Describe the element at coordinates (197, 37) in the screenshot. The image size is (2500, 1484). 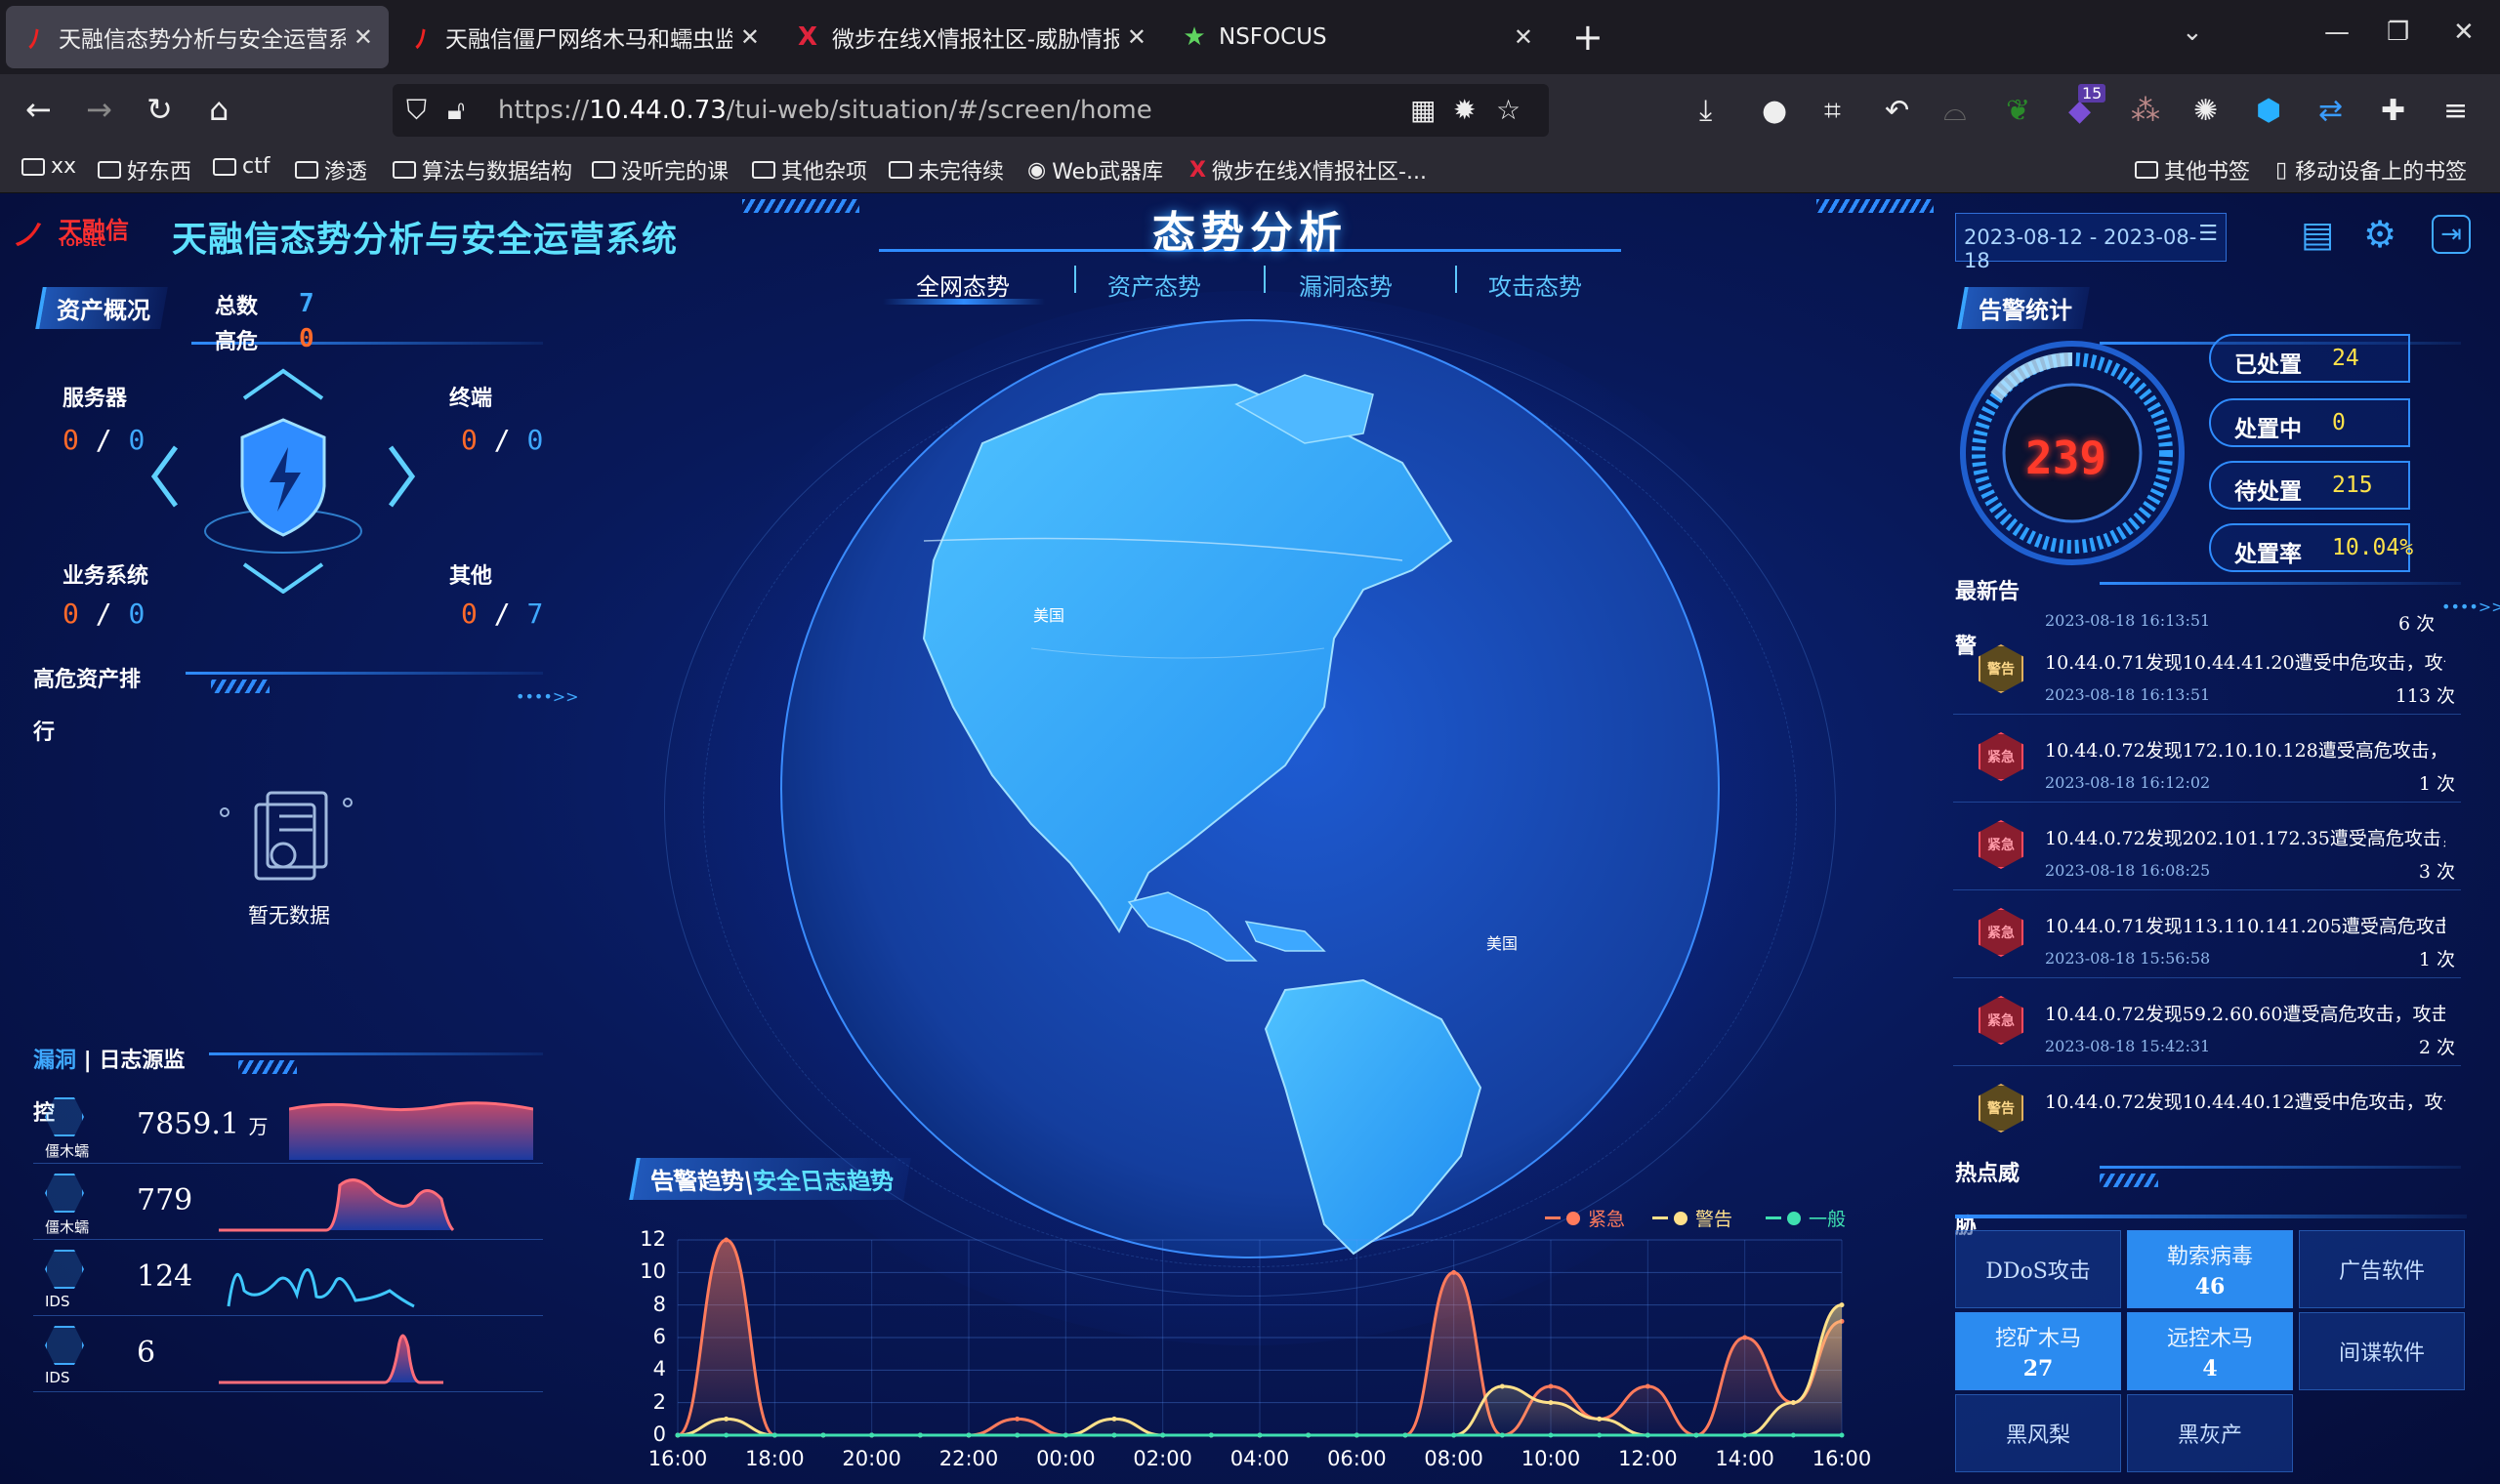
I see `browser-tab-1: ﾉ 天融信态势分析与安全运营系统 ✕` at that location.